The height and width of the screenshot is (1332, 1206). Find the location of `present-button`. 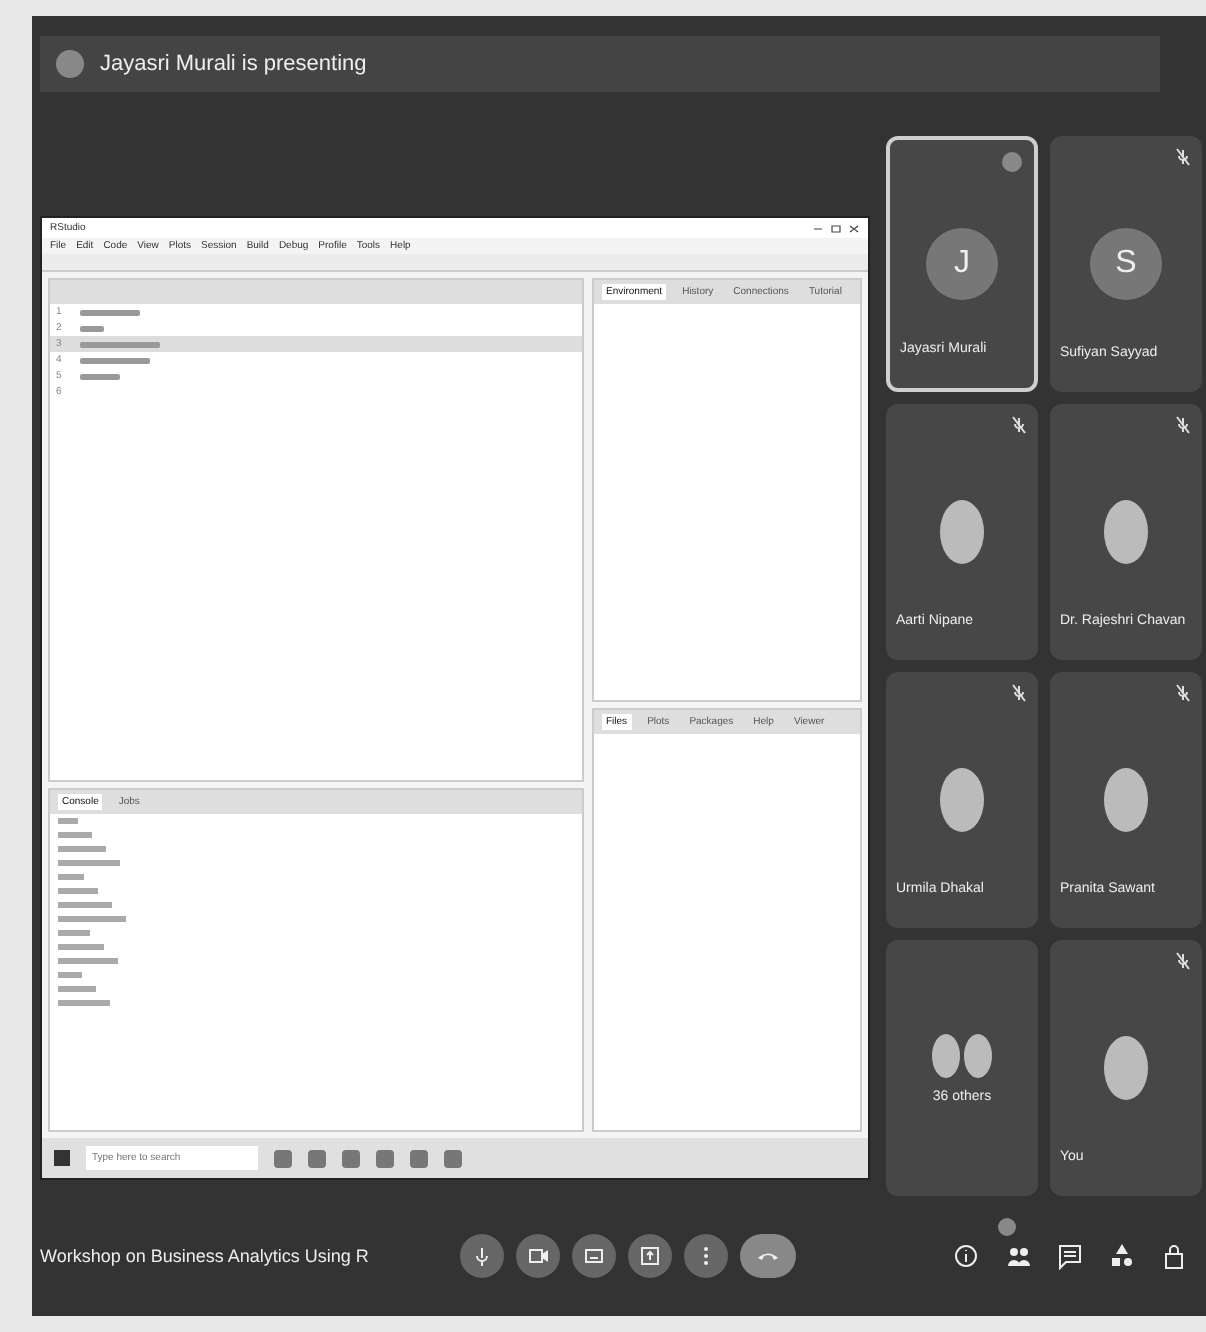

present-button is located at coordinates (650, 1256).